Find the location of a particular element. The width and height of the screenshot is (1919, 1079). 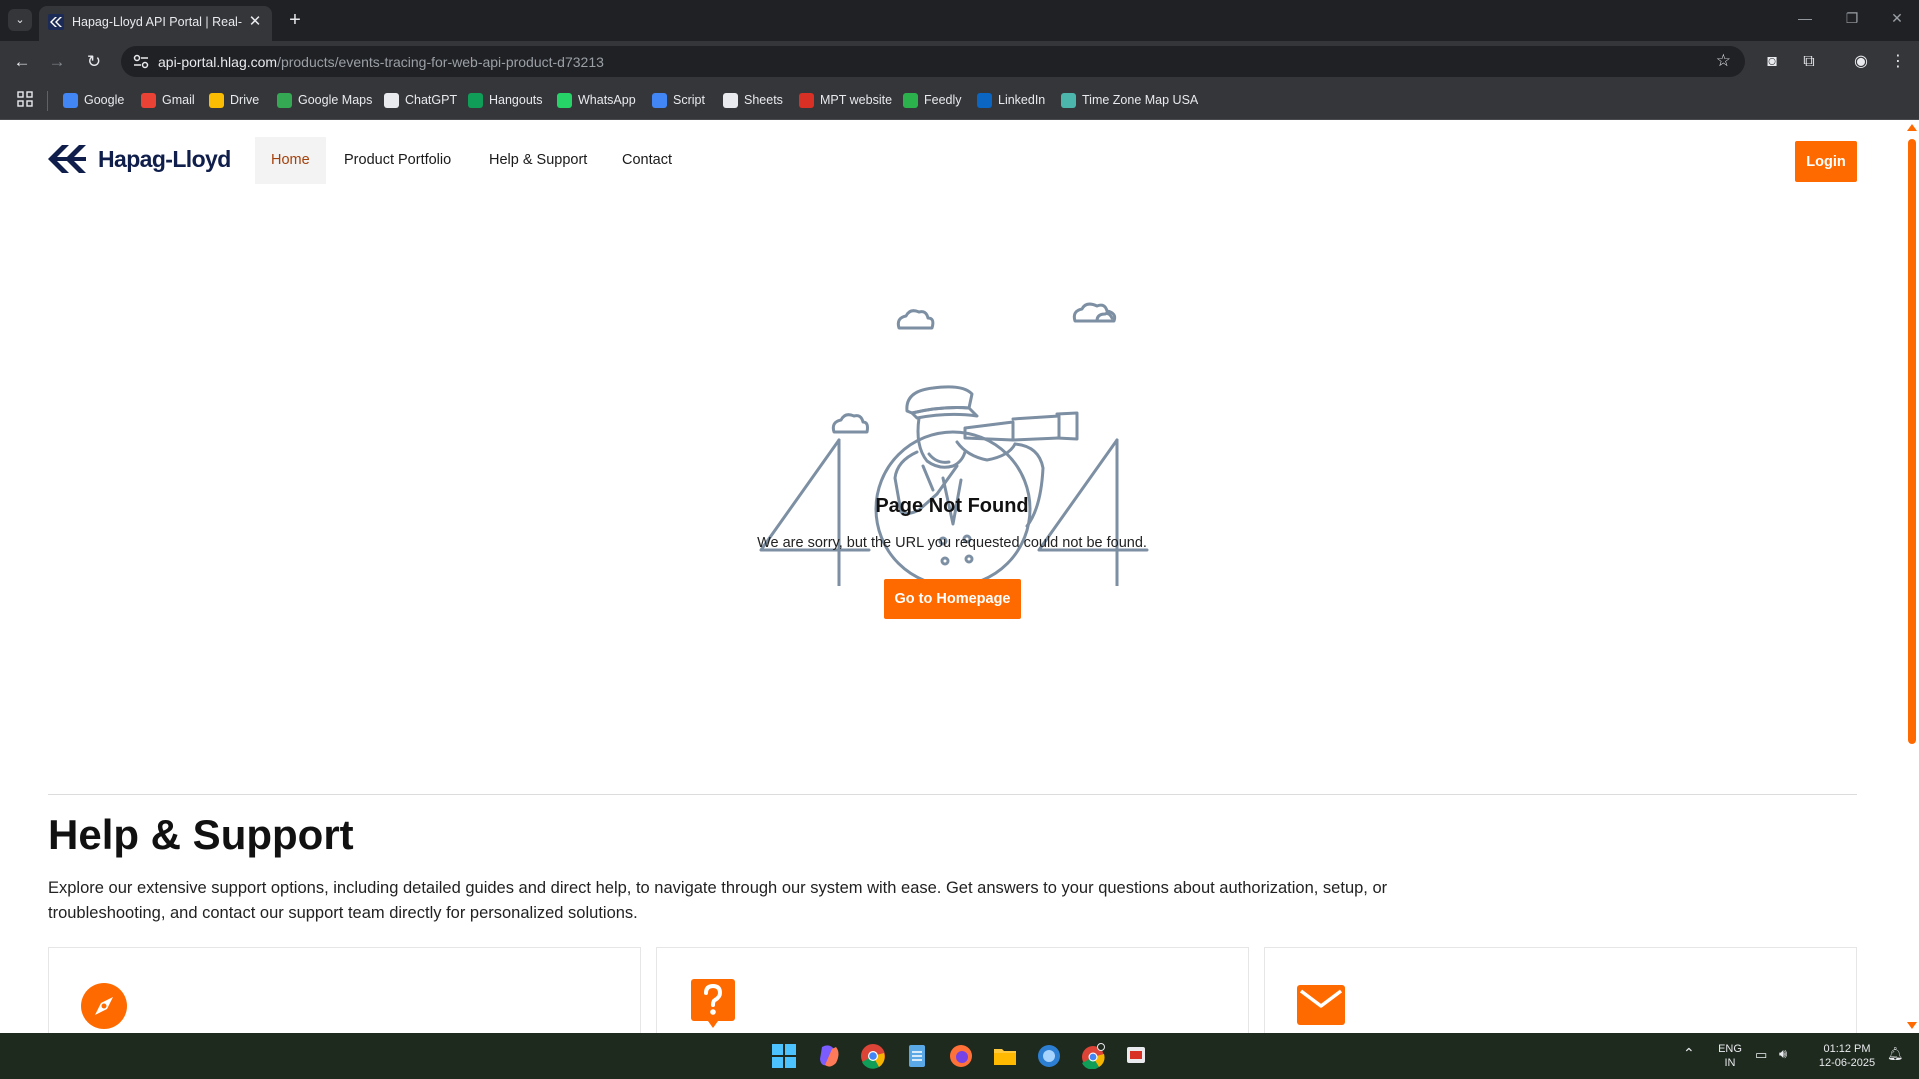

google-icon is located at coordinates (70, 100).